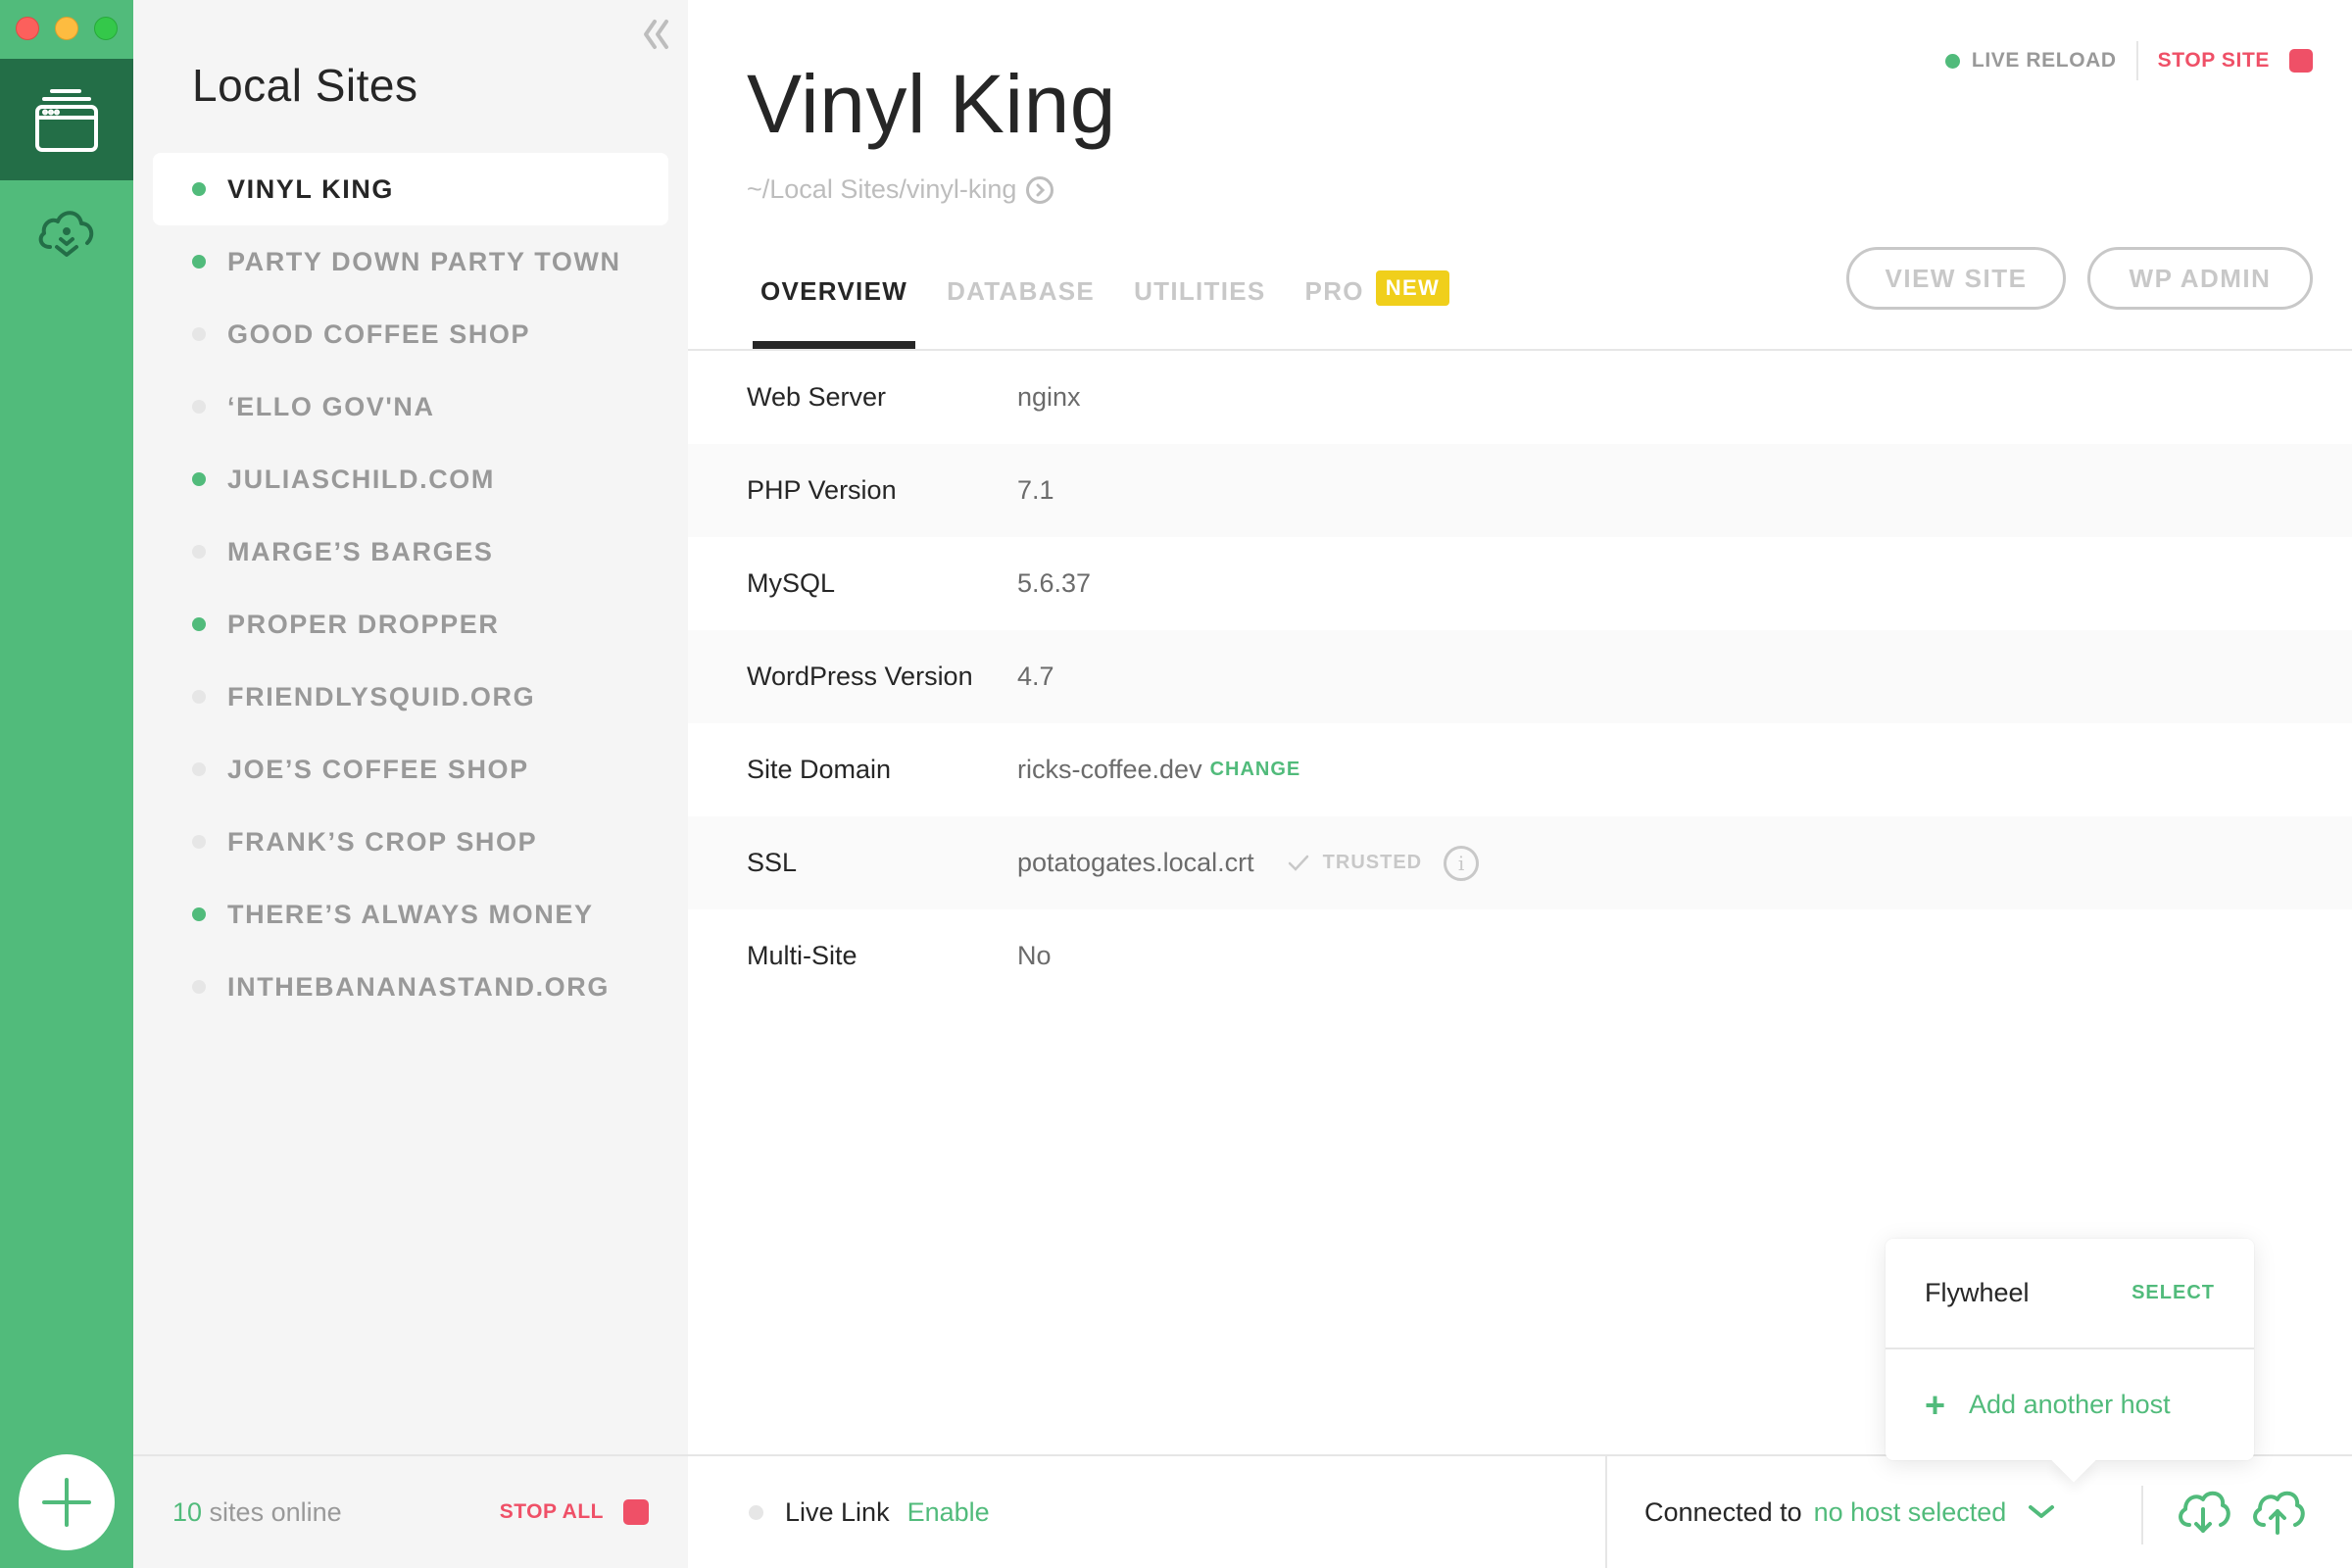  I want to click on add-site-button, so click(67, 1502).